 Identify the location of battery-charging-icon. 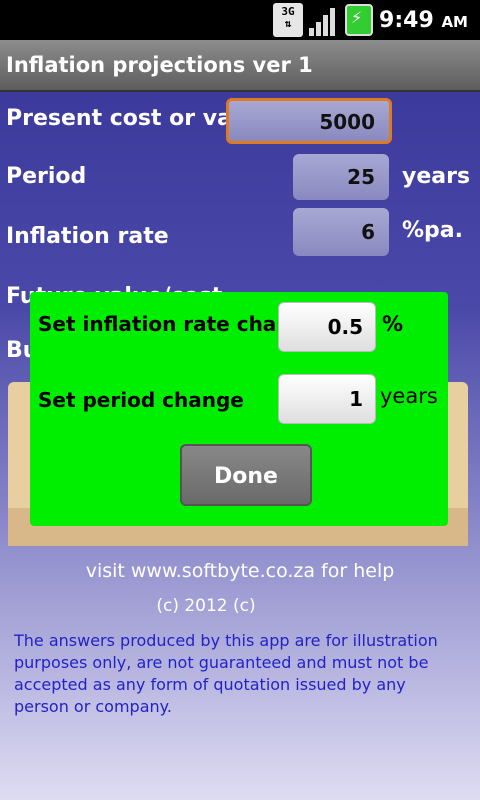
(359, 20).